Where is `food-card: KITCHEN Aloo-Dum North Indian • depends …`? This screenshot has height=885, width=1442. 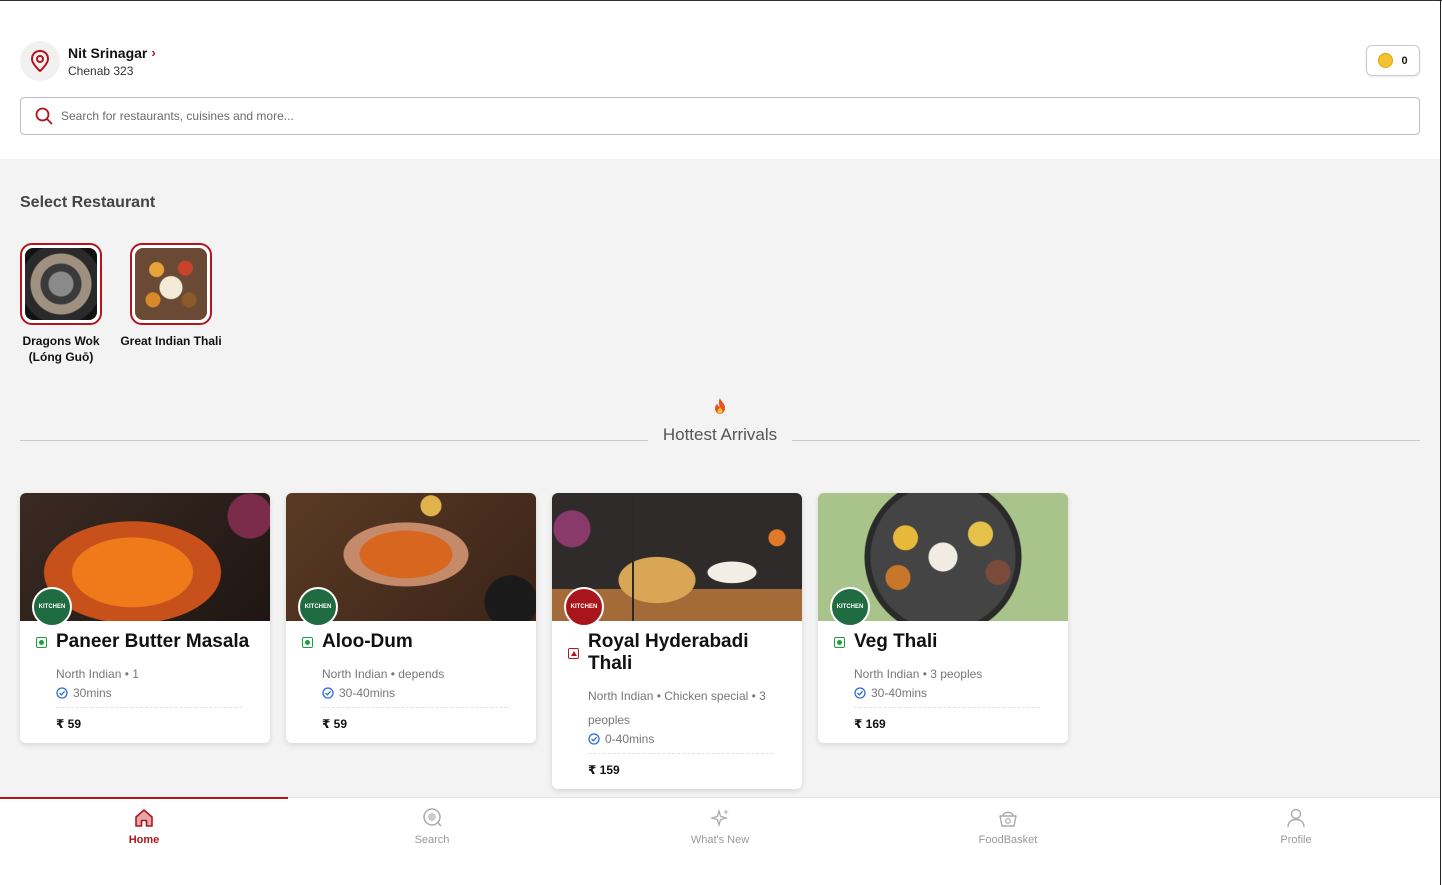 food-card: KITCHEN Aloo-Dum North Indian • depends … is located at coordinates (411, 618).